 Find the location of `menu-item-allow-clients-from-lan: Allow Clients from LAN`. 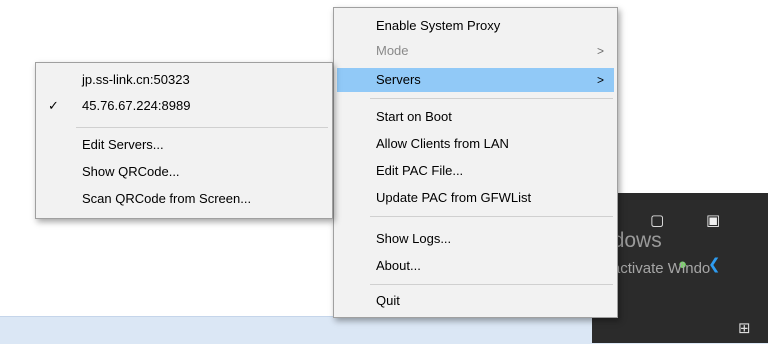

menu-item-allow-clients-from-lan: Allow Clients from LAN is located at coordinates (475, 144).